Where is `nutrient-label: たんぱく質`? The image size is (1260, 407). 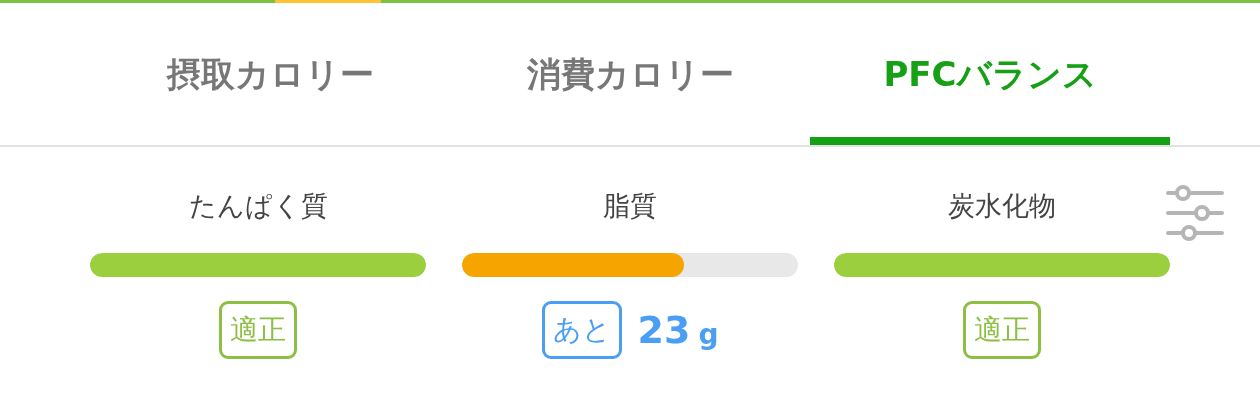 nutrient-label: たんぱく質 is located at coordinates (258, 206).